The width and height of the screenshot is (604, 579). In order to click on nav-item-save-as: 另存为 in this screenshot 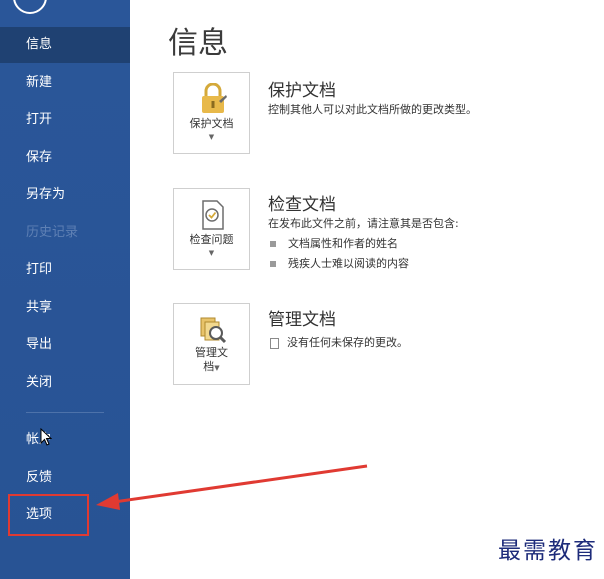, I will do `click(65, 195)`.